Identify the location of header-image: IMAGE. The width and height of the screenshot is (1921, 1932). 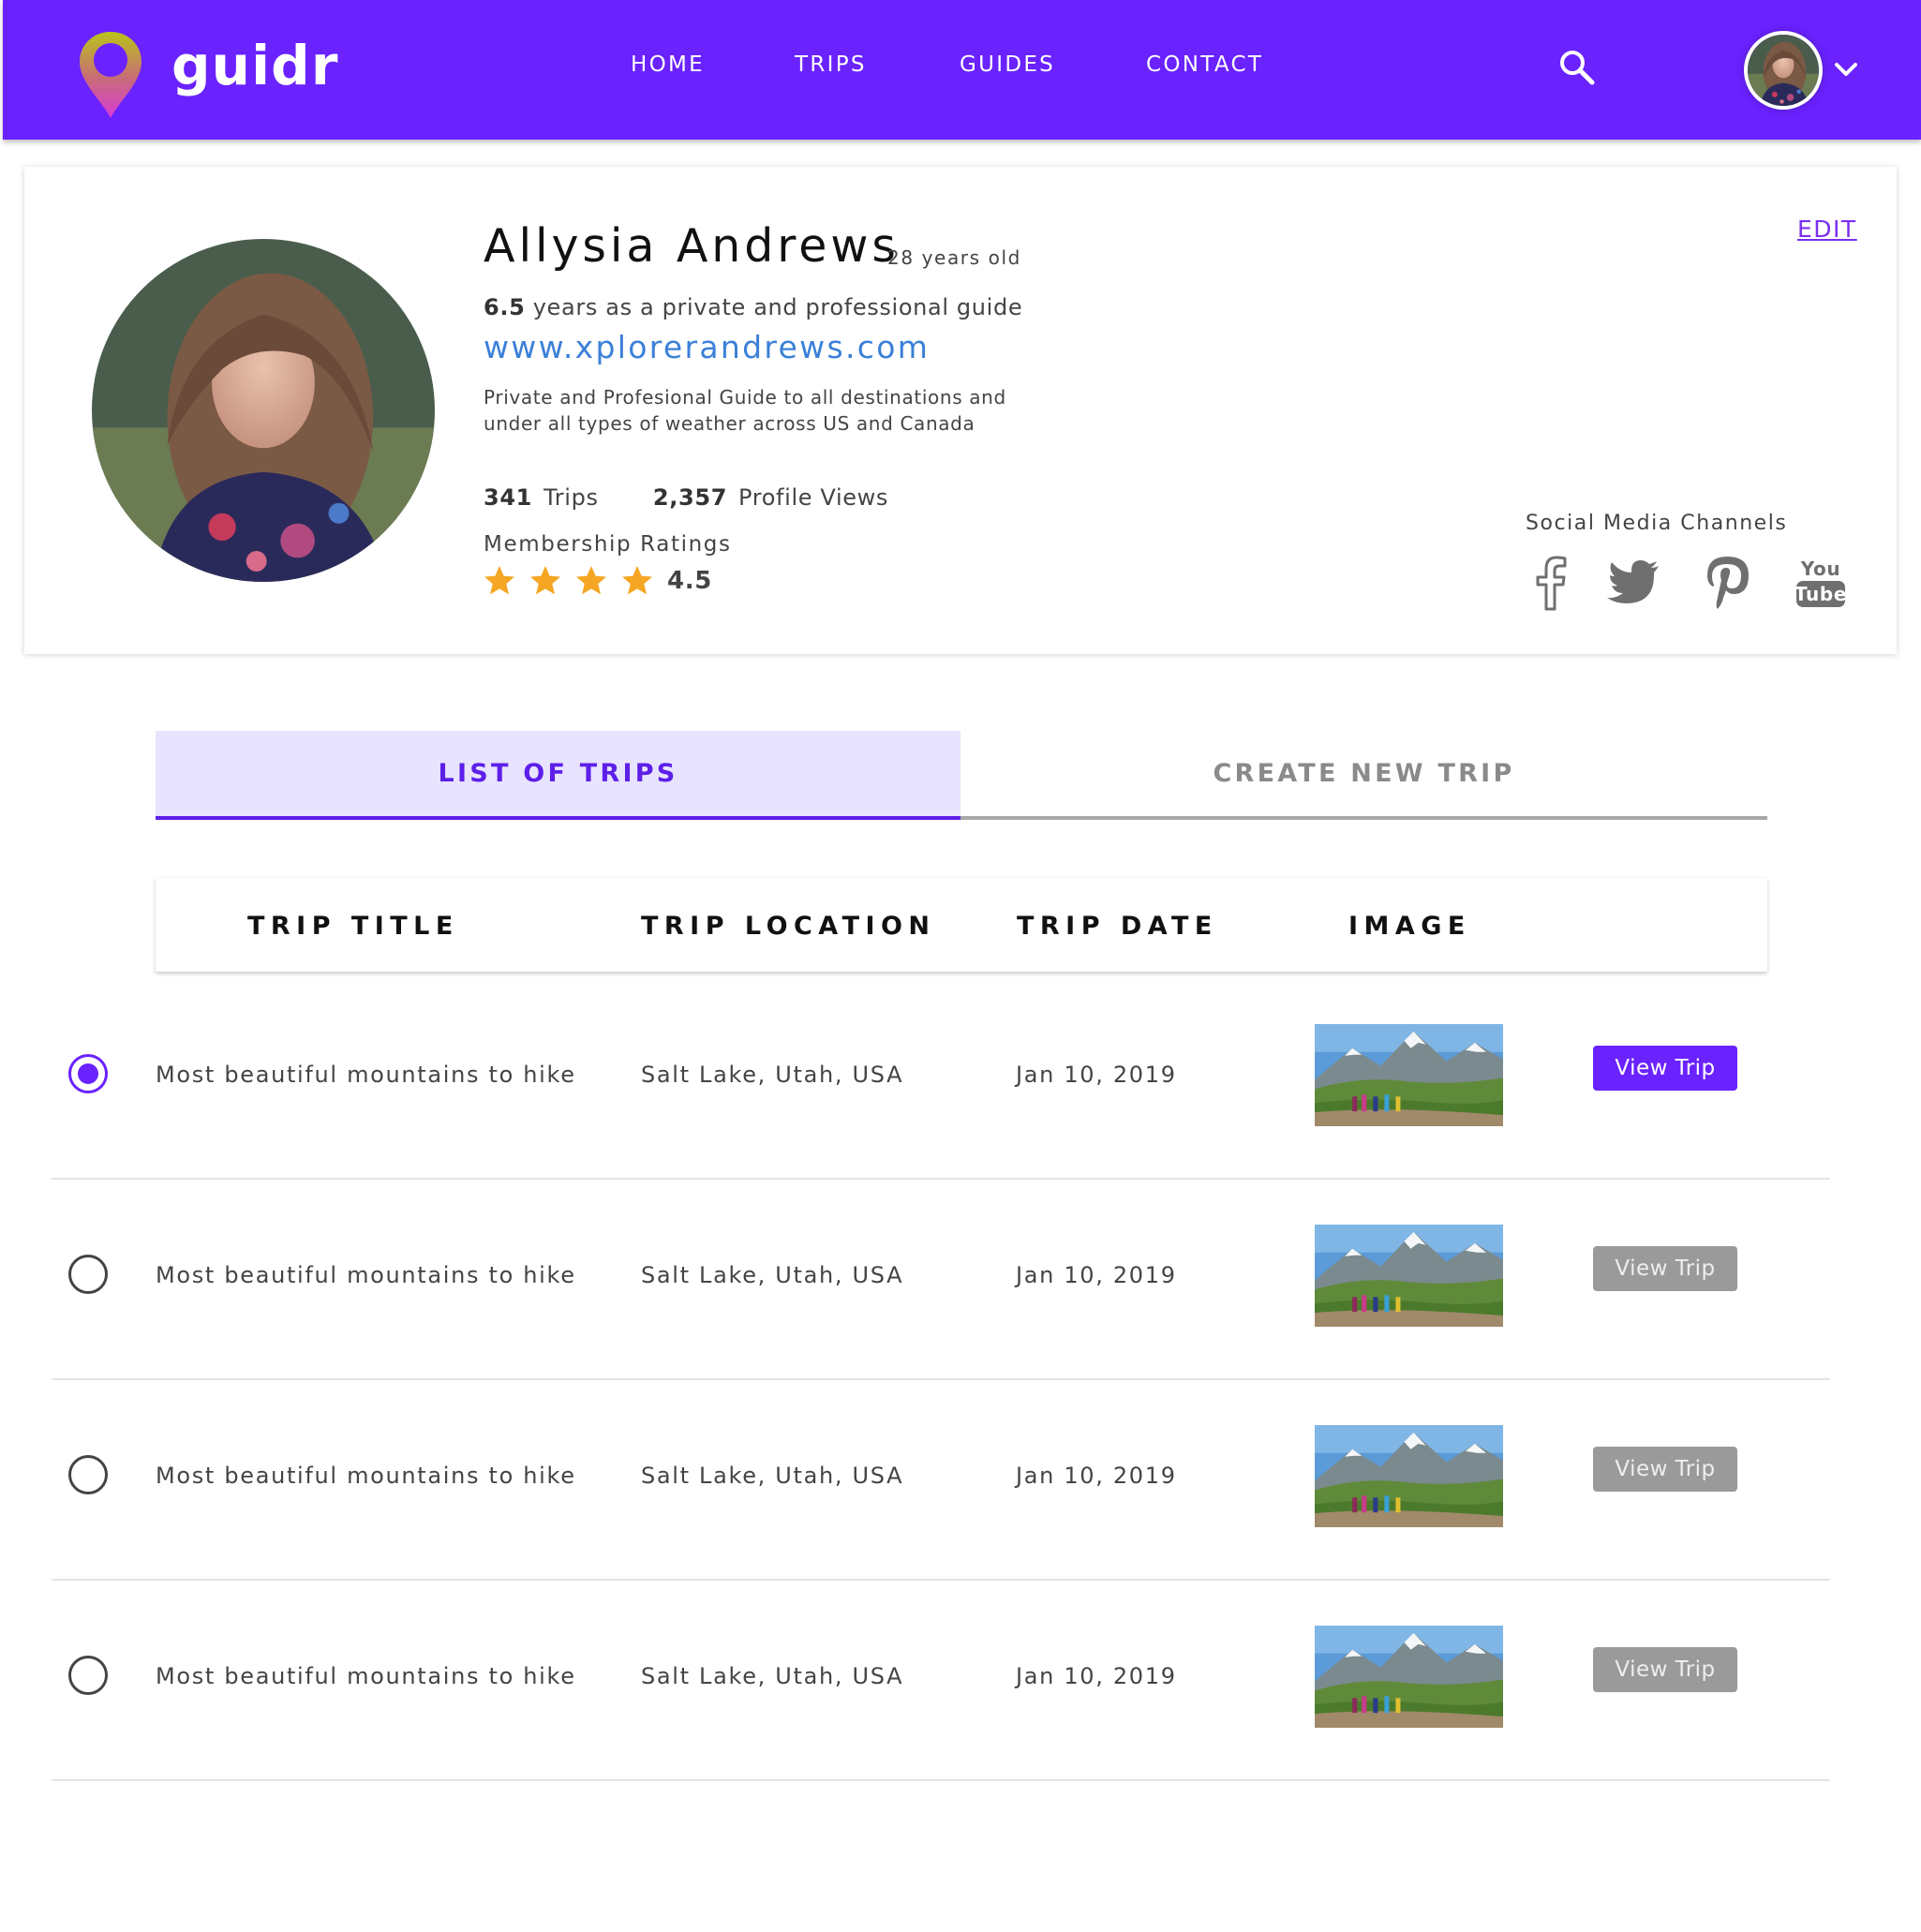
(1409, 927).